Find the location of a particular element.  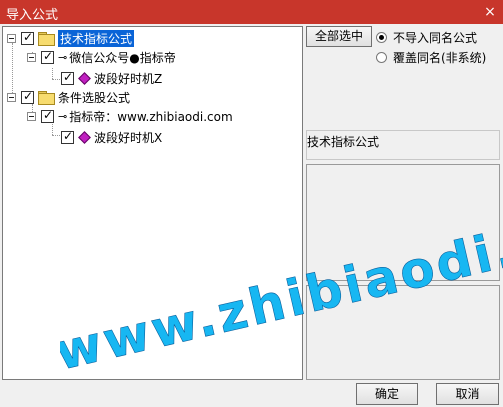

tree-node-technical-formulas: 技术指标公式 is located at coordinates (71, 38).